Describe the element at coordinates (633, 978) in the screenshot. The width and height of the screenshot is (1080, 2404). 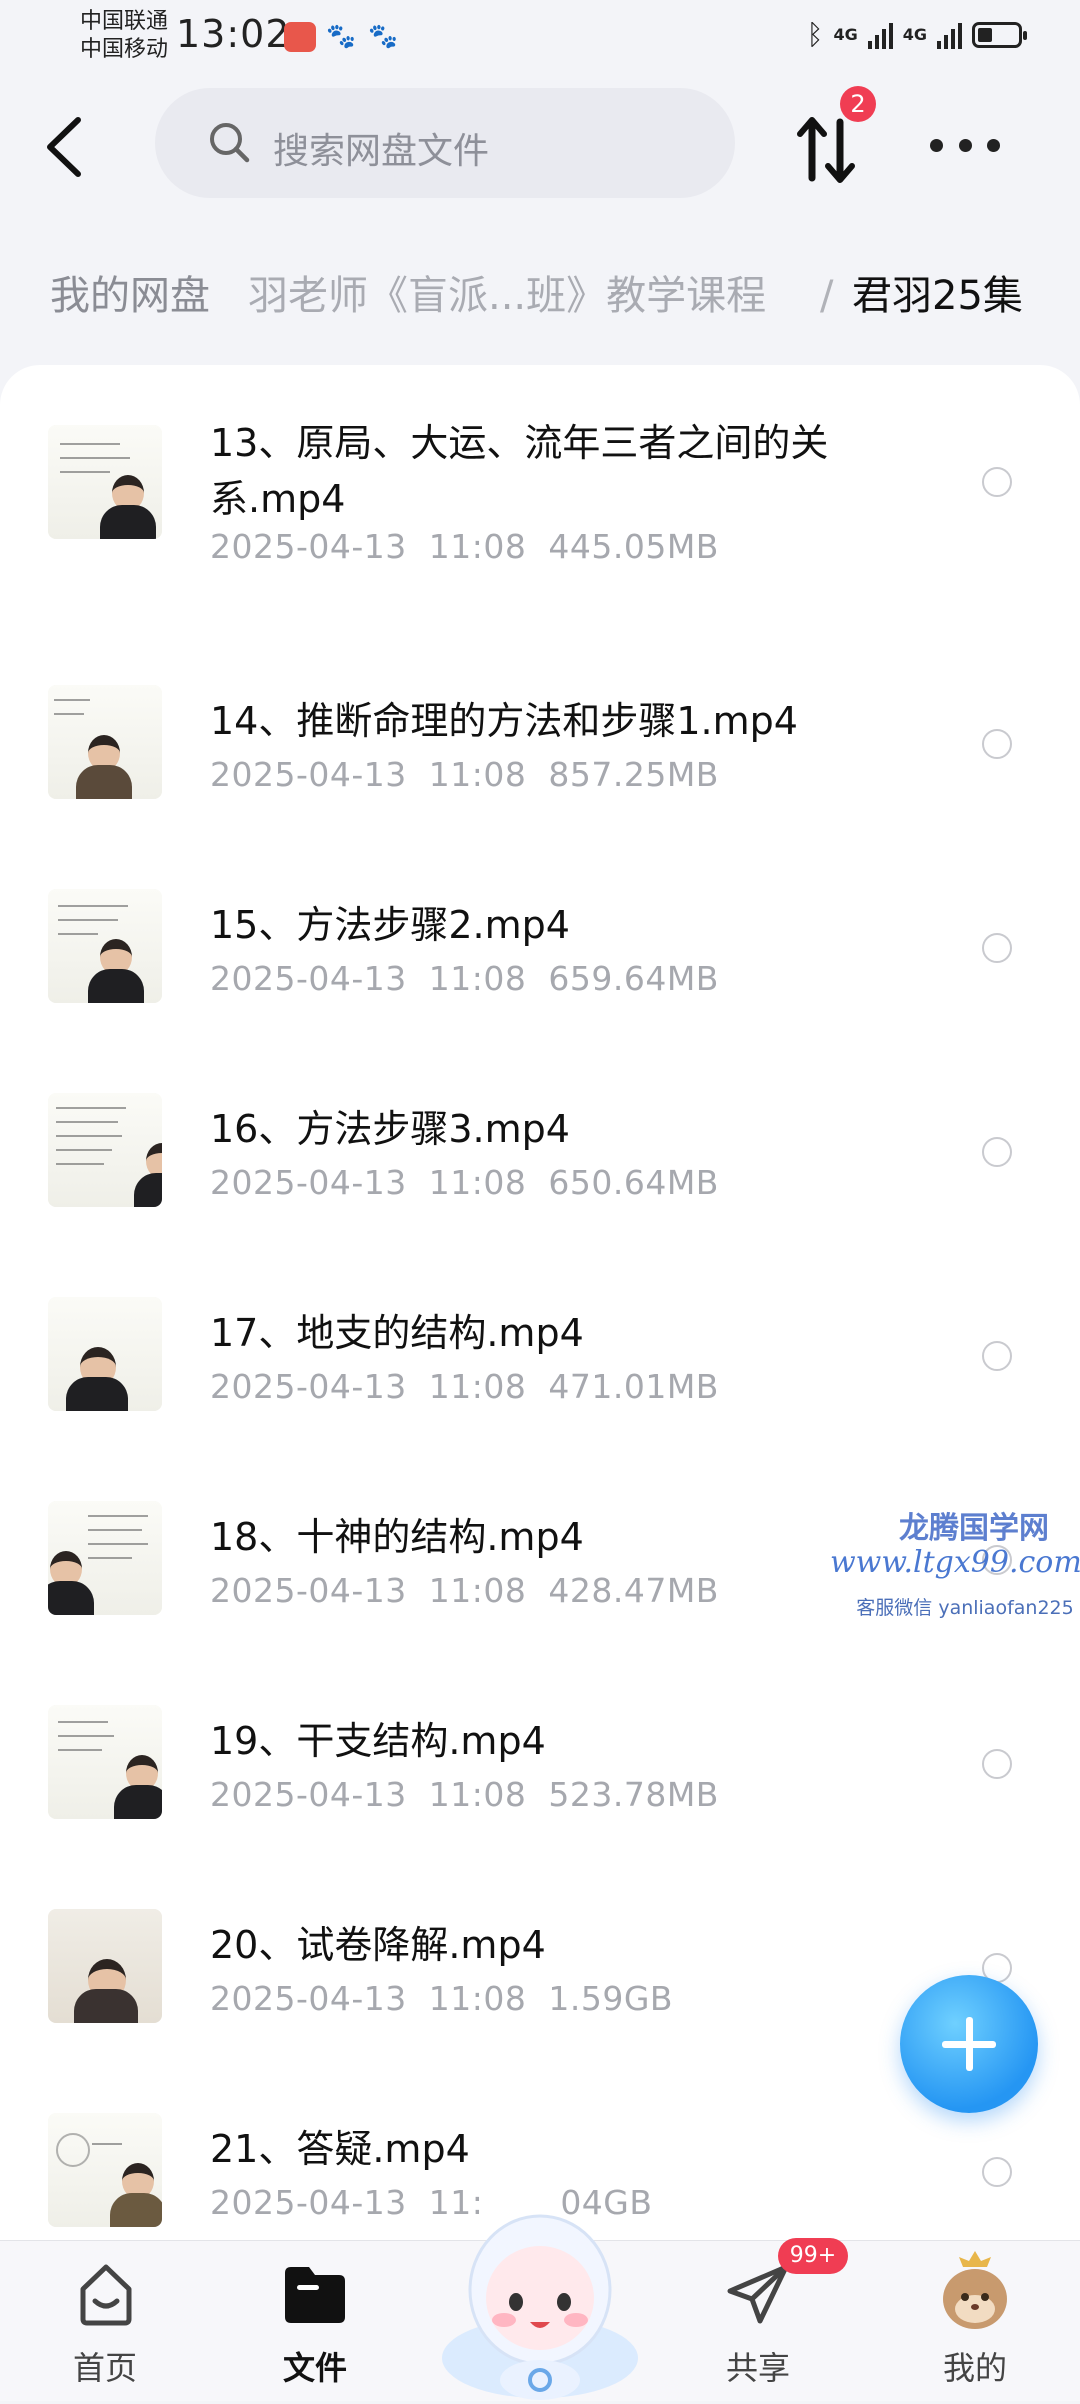
I see `file-size: 659.64MB` at that location.